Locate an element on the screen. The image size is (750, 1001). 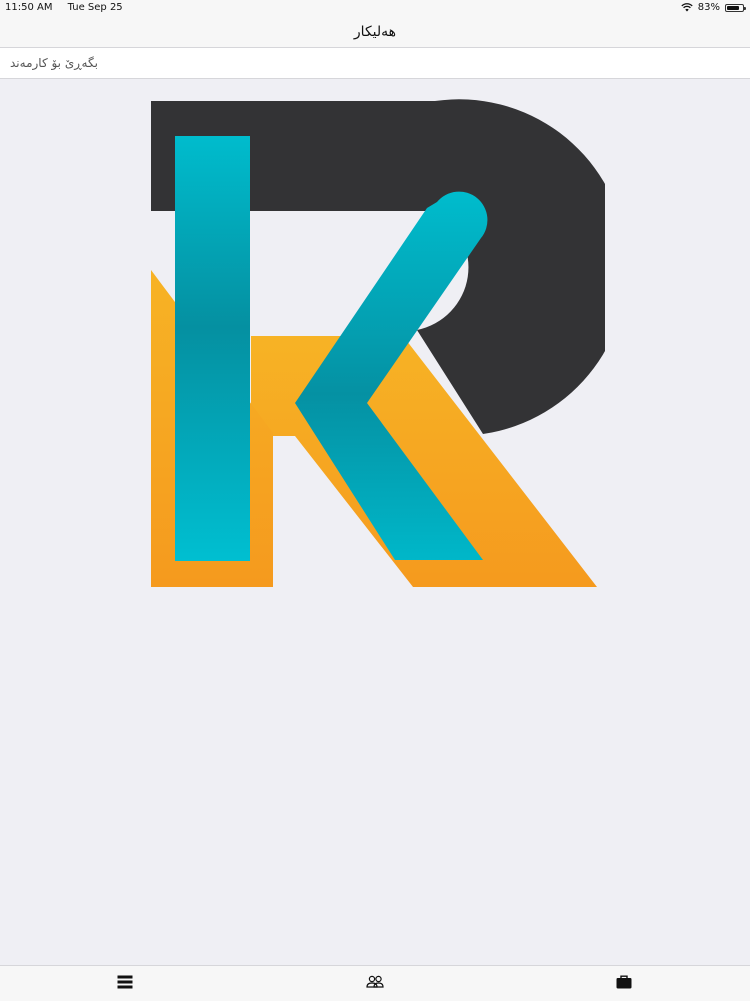
search-bar is located at coordinates (375, 63).